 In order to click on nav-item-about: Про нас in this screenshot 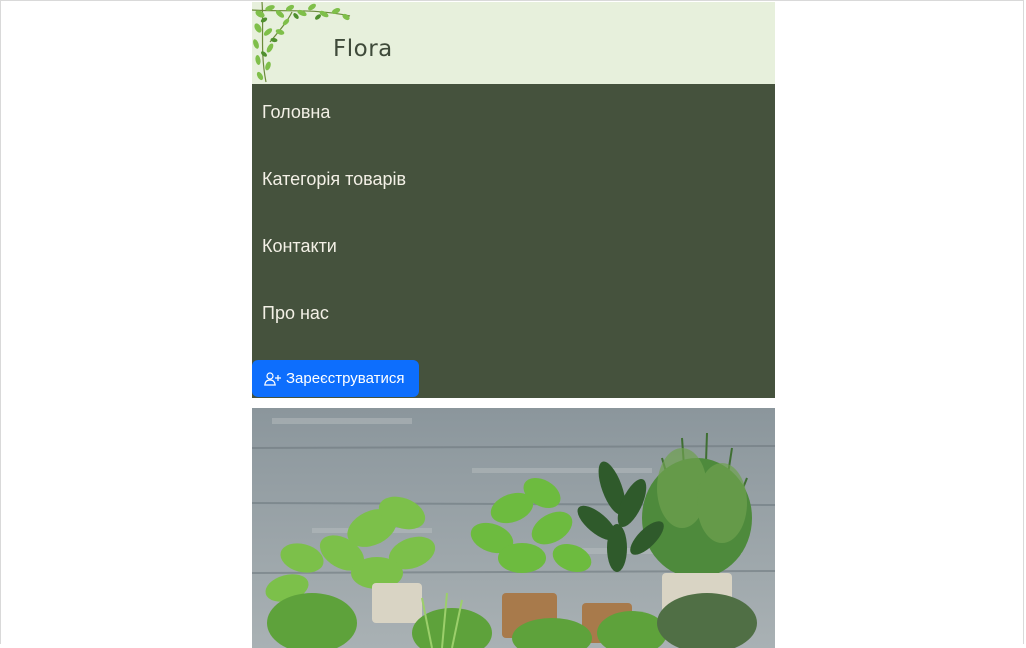, I will do `click(295, 313)`.